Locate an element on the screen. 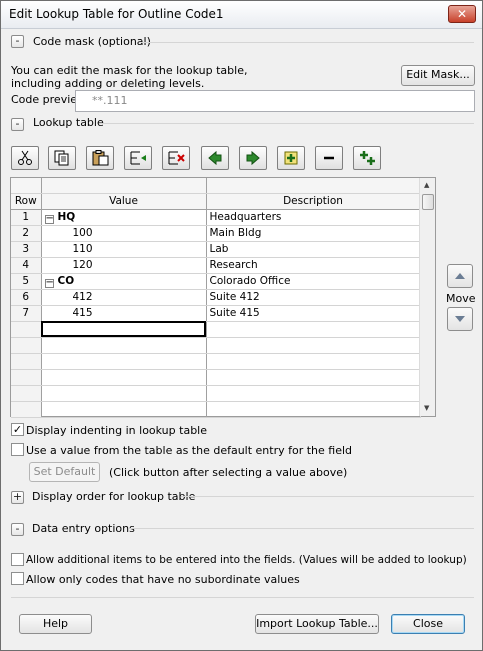 The image size is (483, 651). value-cell: − CO is located at coordinates (124, 281).